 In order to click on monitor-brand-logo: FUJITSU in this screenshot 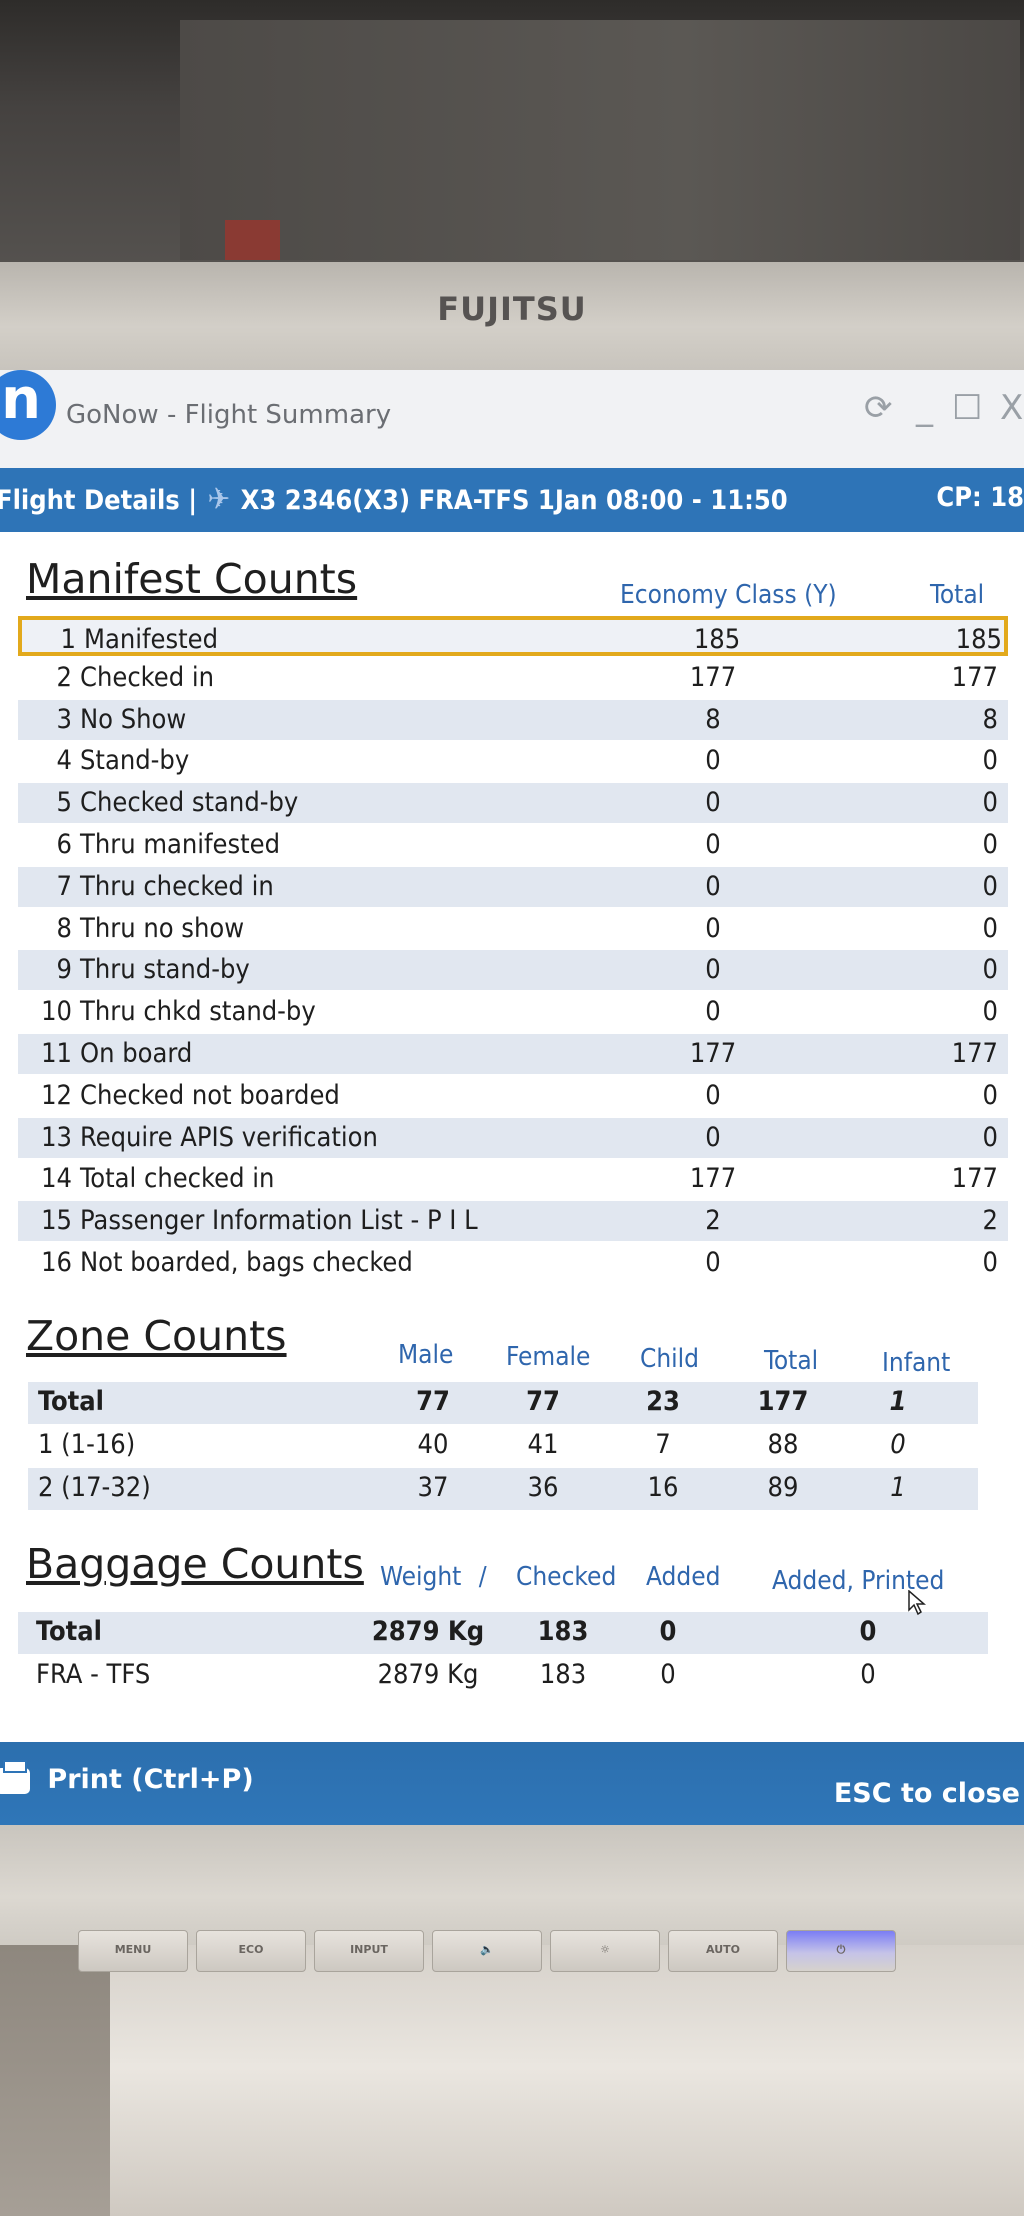, I will do `click(512, 309)`.